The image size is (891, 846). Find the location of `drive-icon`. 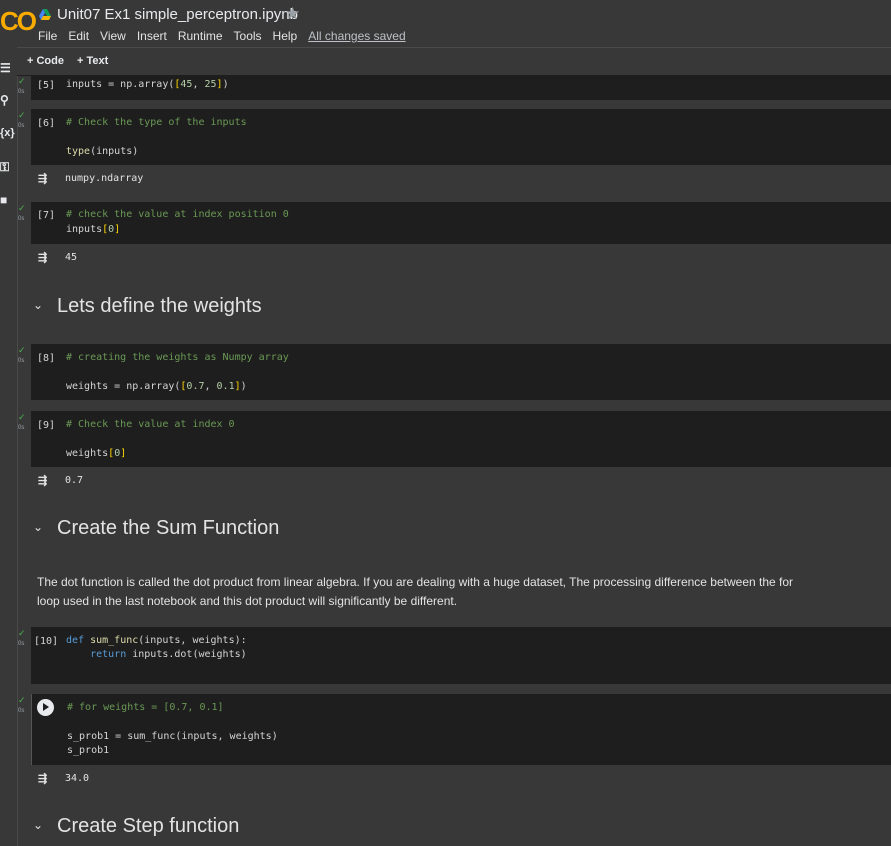

drive-icon is located at coordinates (45, 14).